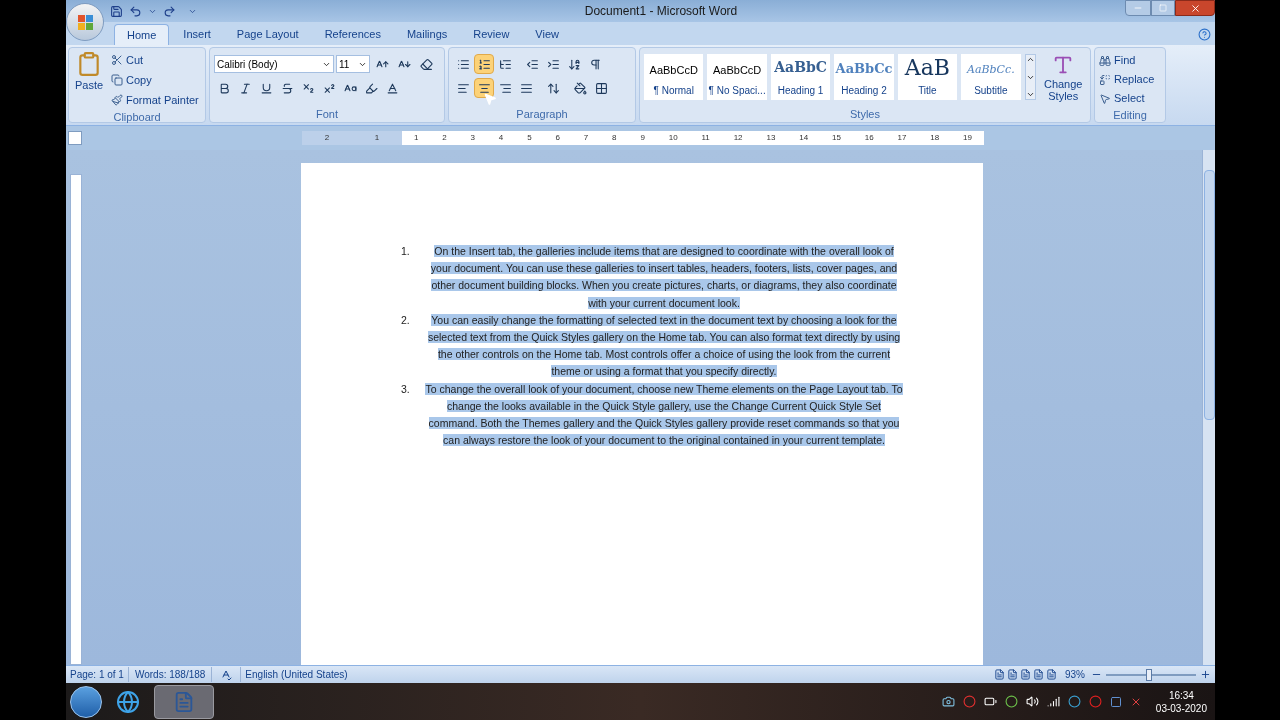 Image resolution: width=1280 pixels, height=720 pixels. Describe the element at coordinates (85, 22) in the screenshot. I see `office-button` at that location.